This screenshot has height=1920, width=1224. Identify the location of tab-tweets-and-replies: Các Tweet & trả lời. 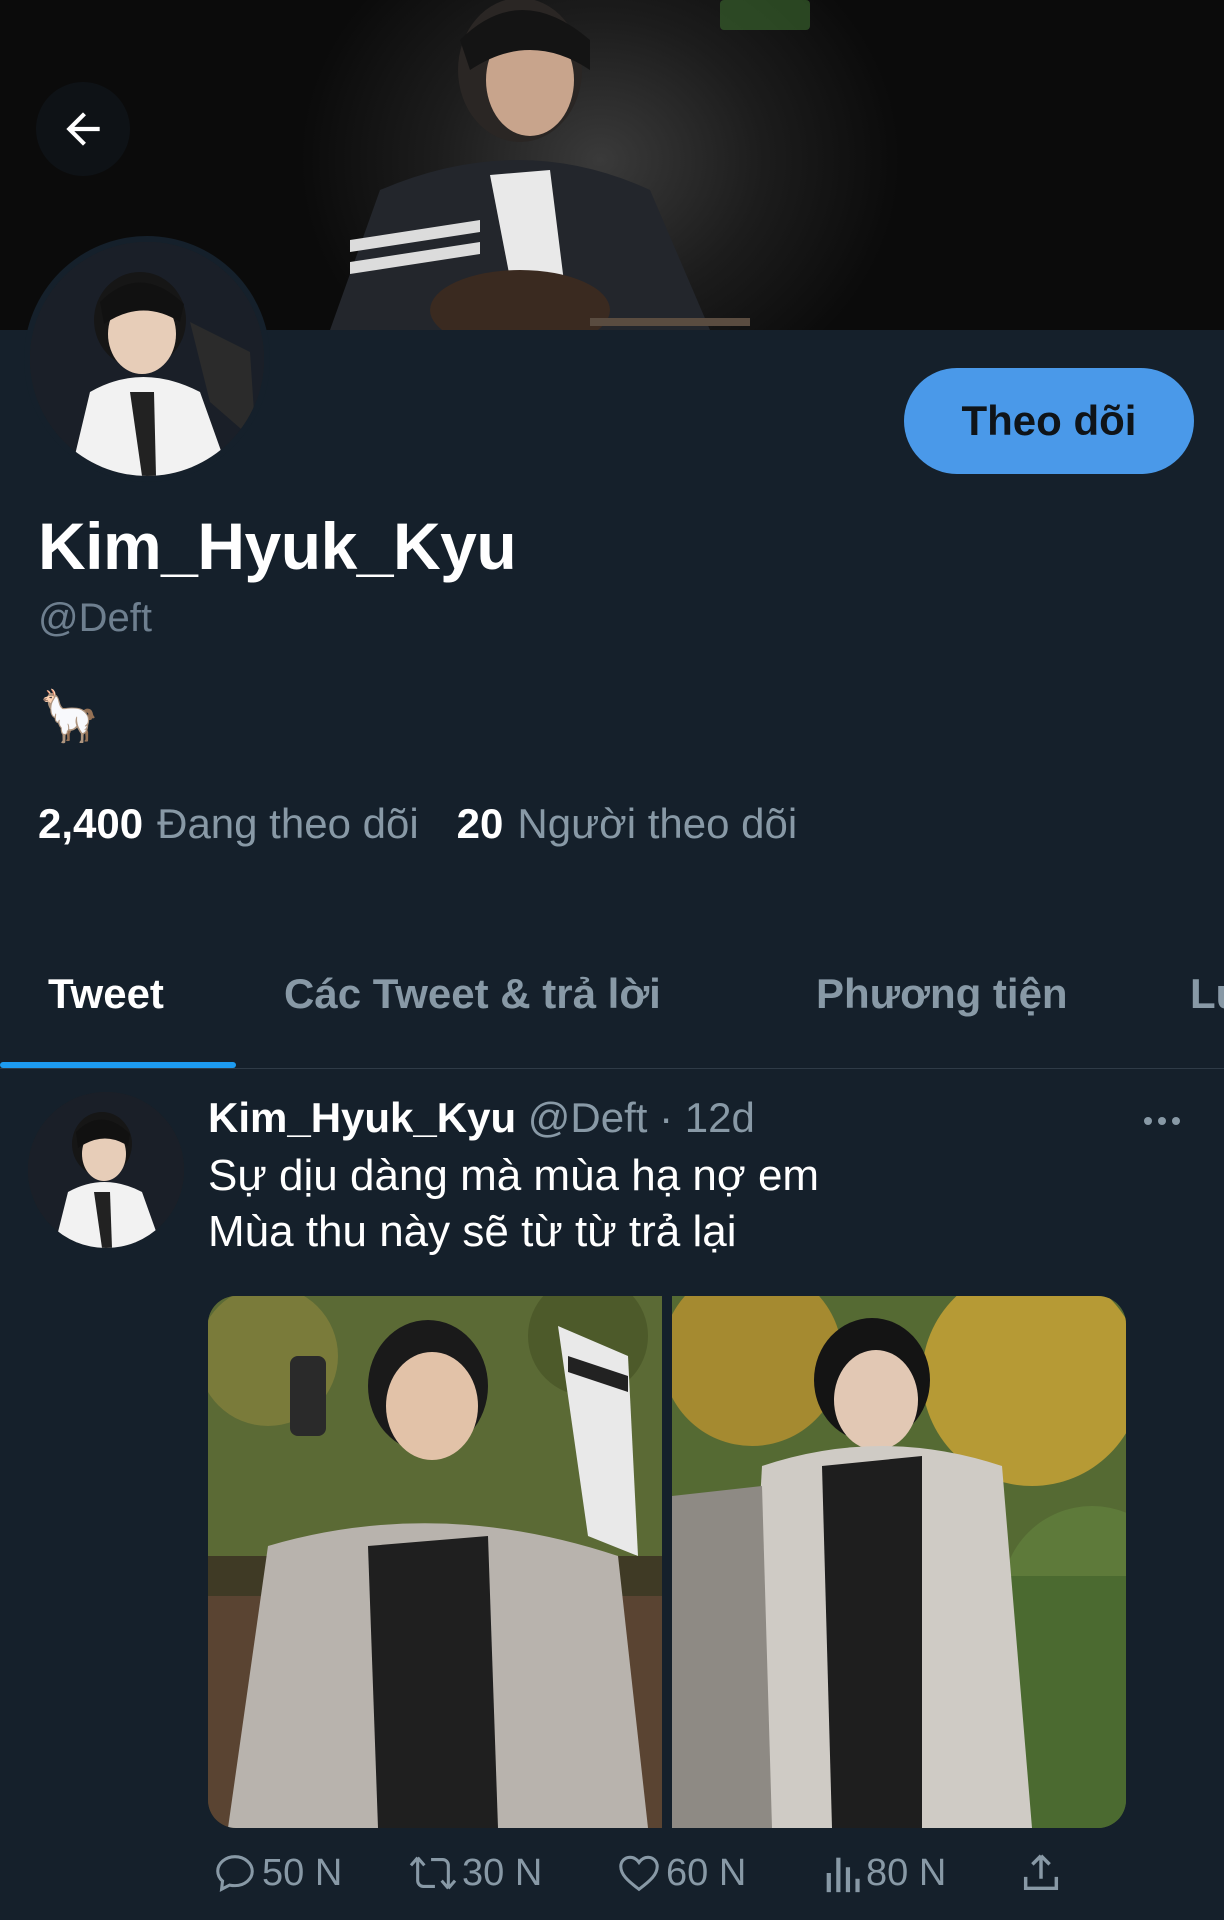
(472, 994).